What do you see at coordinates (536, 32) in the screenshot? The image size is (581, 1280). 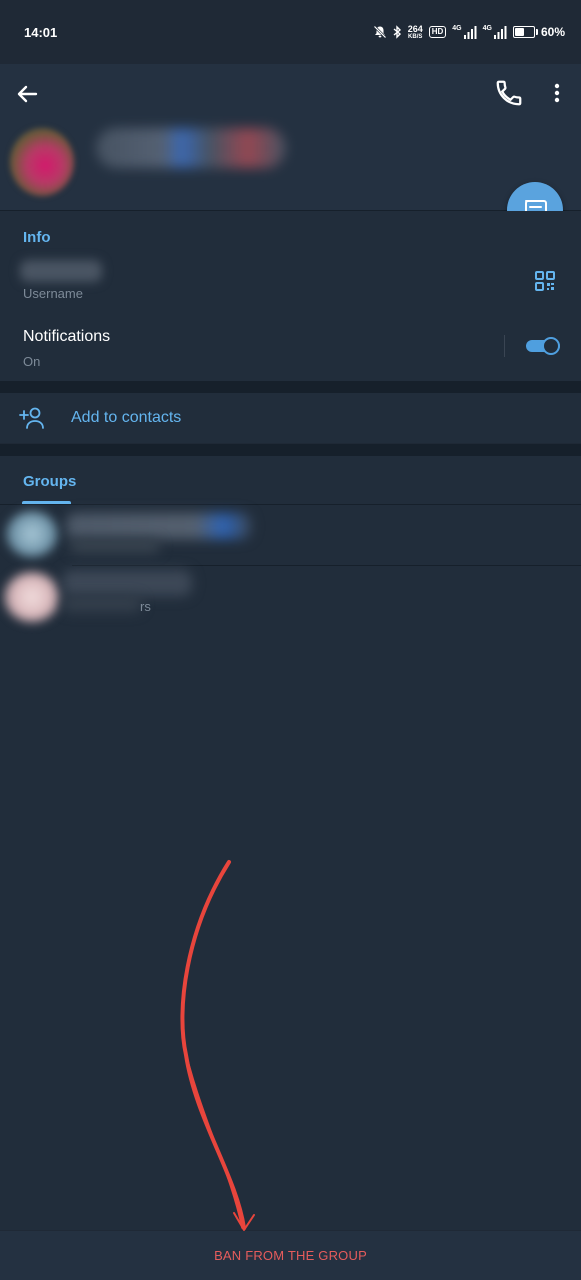 I see `battery-cap` at bounding box center [536, 32].